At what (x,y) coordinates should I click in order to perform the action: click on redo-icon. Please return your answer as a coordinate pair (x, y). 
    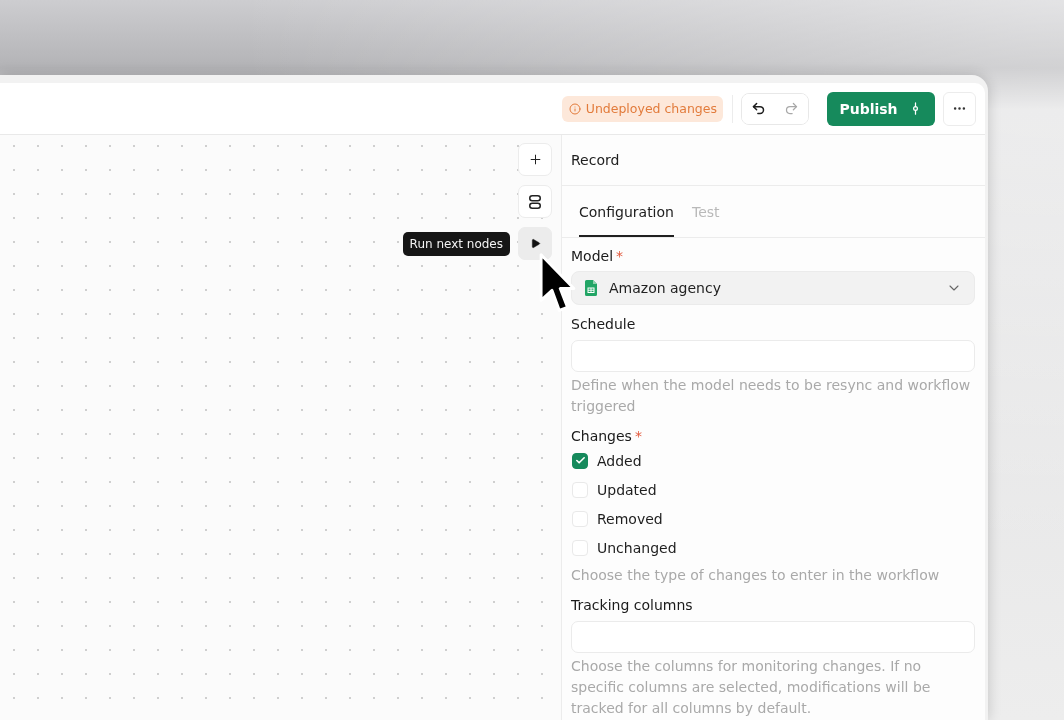
    Looking at the image, I should click on (791, 108).